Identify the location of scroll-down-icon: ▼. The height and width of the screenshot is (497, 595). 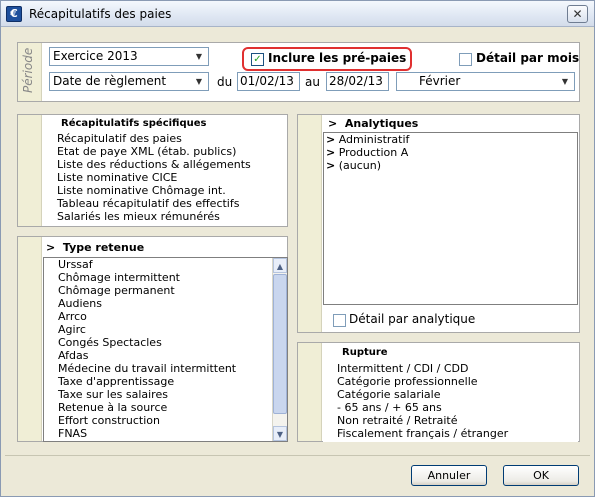
(280, 433).